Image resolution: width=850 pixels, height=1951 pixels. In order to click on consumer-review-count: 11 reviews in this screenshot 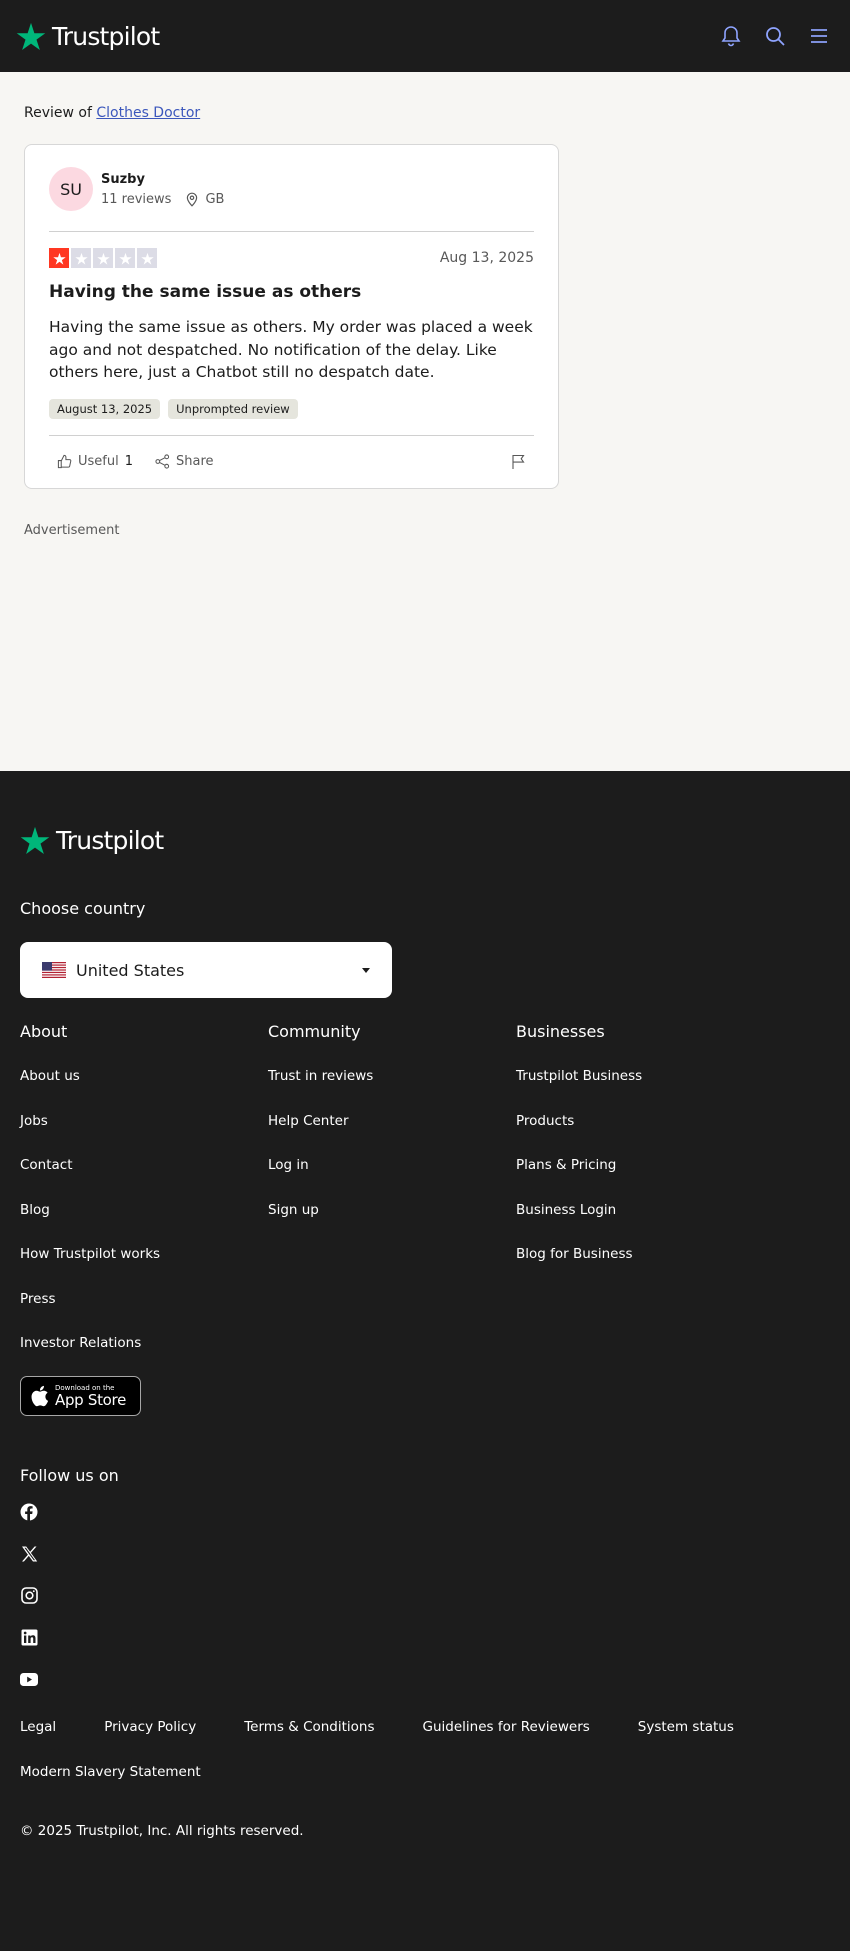, I will do `click(136, 199)`.